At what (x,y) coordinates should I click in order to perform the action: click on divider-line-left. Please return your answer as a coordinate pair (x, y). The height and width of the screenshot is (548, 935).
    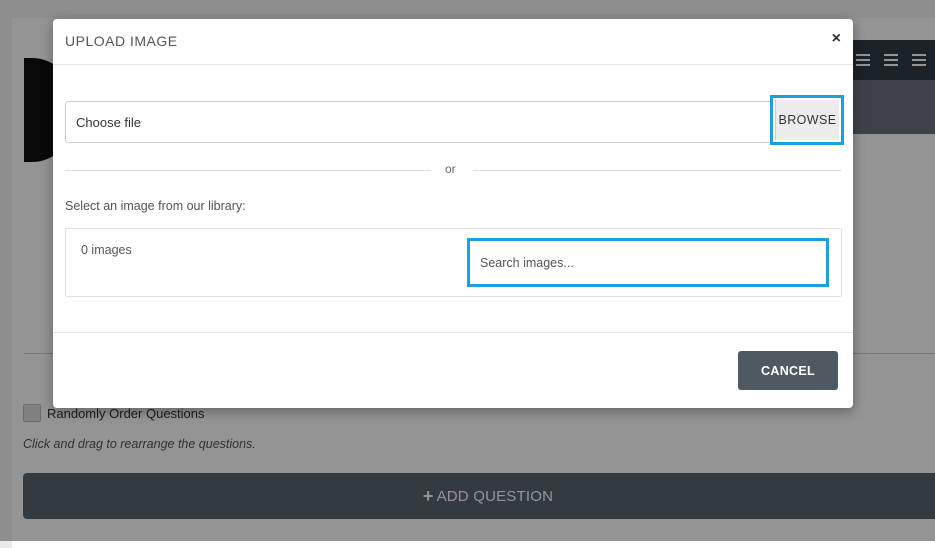
    Looking at the image, I should click on (248, 170).